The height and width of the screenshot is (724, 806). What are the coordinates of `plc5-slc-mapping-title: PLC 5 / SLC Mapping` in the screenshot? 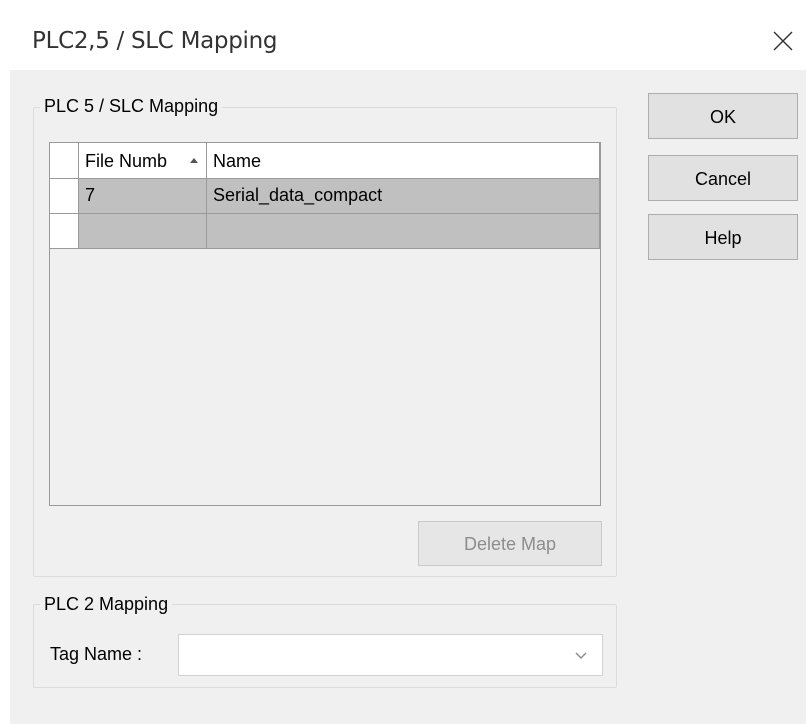 It's located at (131, 106).